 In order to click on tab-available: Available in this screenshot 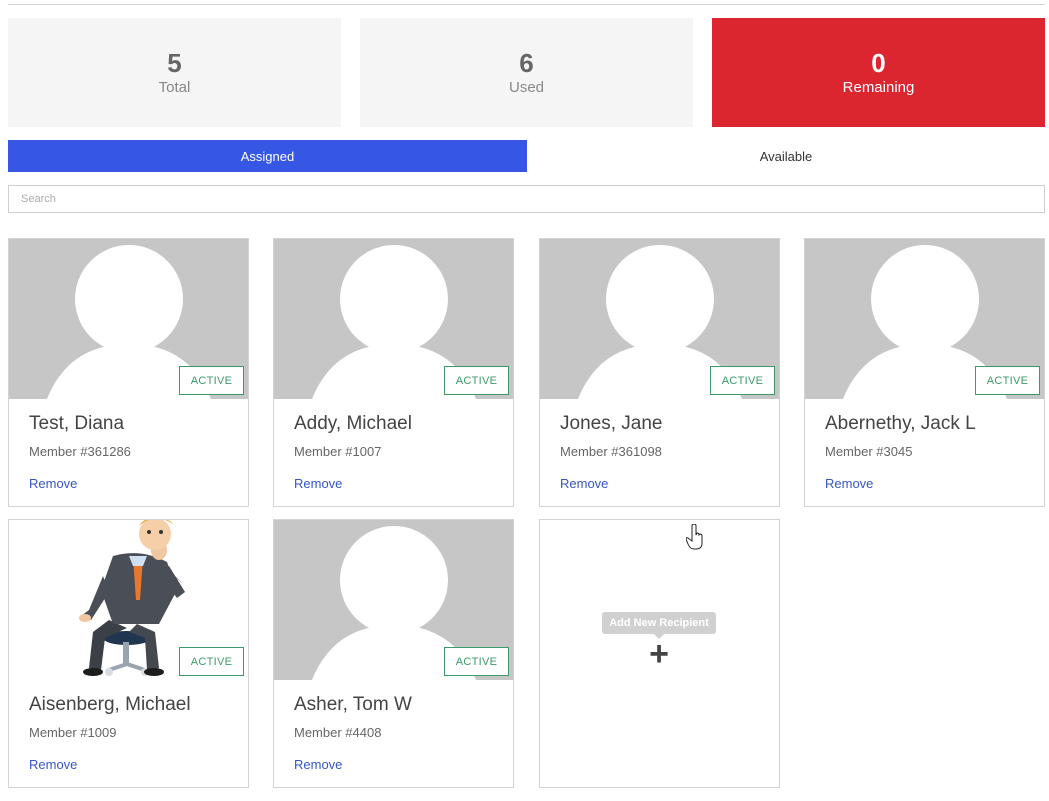, I will do `click(786, 156)`.